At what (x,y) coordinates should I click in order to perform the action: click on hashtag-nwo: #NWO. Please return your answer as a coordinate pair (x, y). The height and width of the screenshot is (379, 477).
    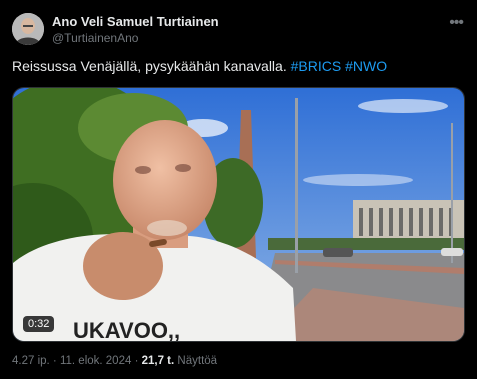
    Looking at the image, I should click on (366, 66).